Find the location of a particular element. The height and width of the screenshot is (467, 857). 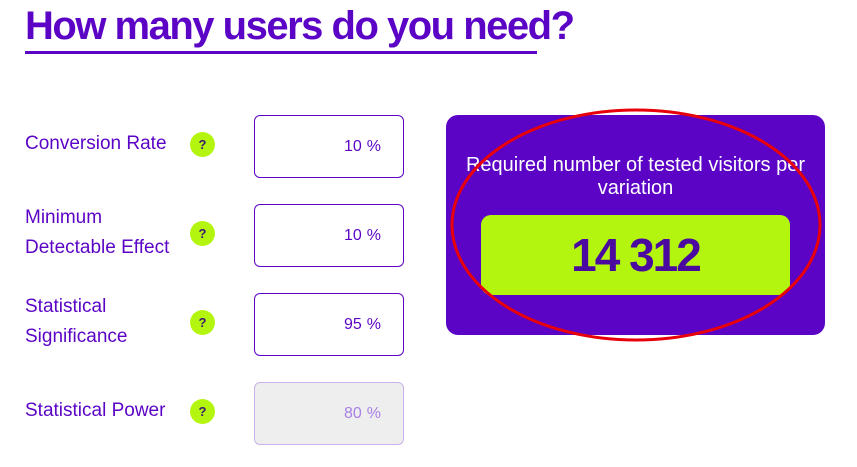

minimum-detectable-effect-field: 10 % is located at coordinates (329, 235).